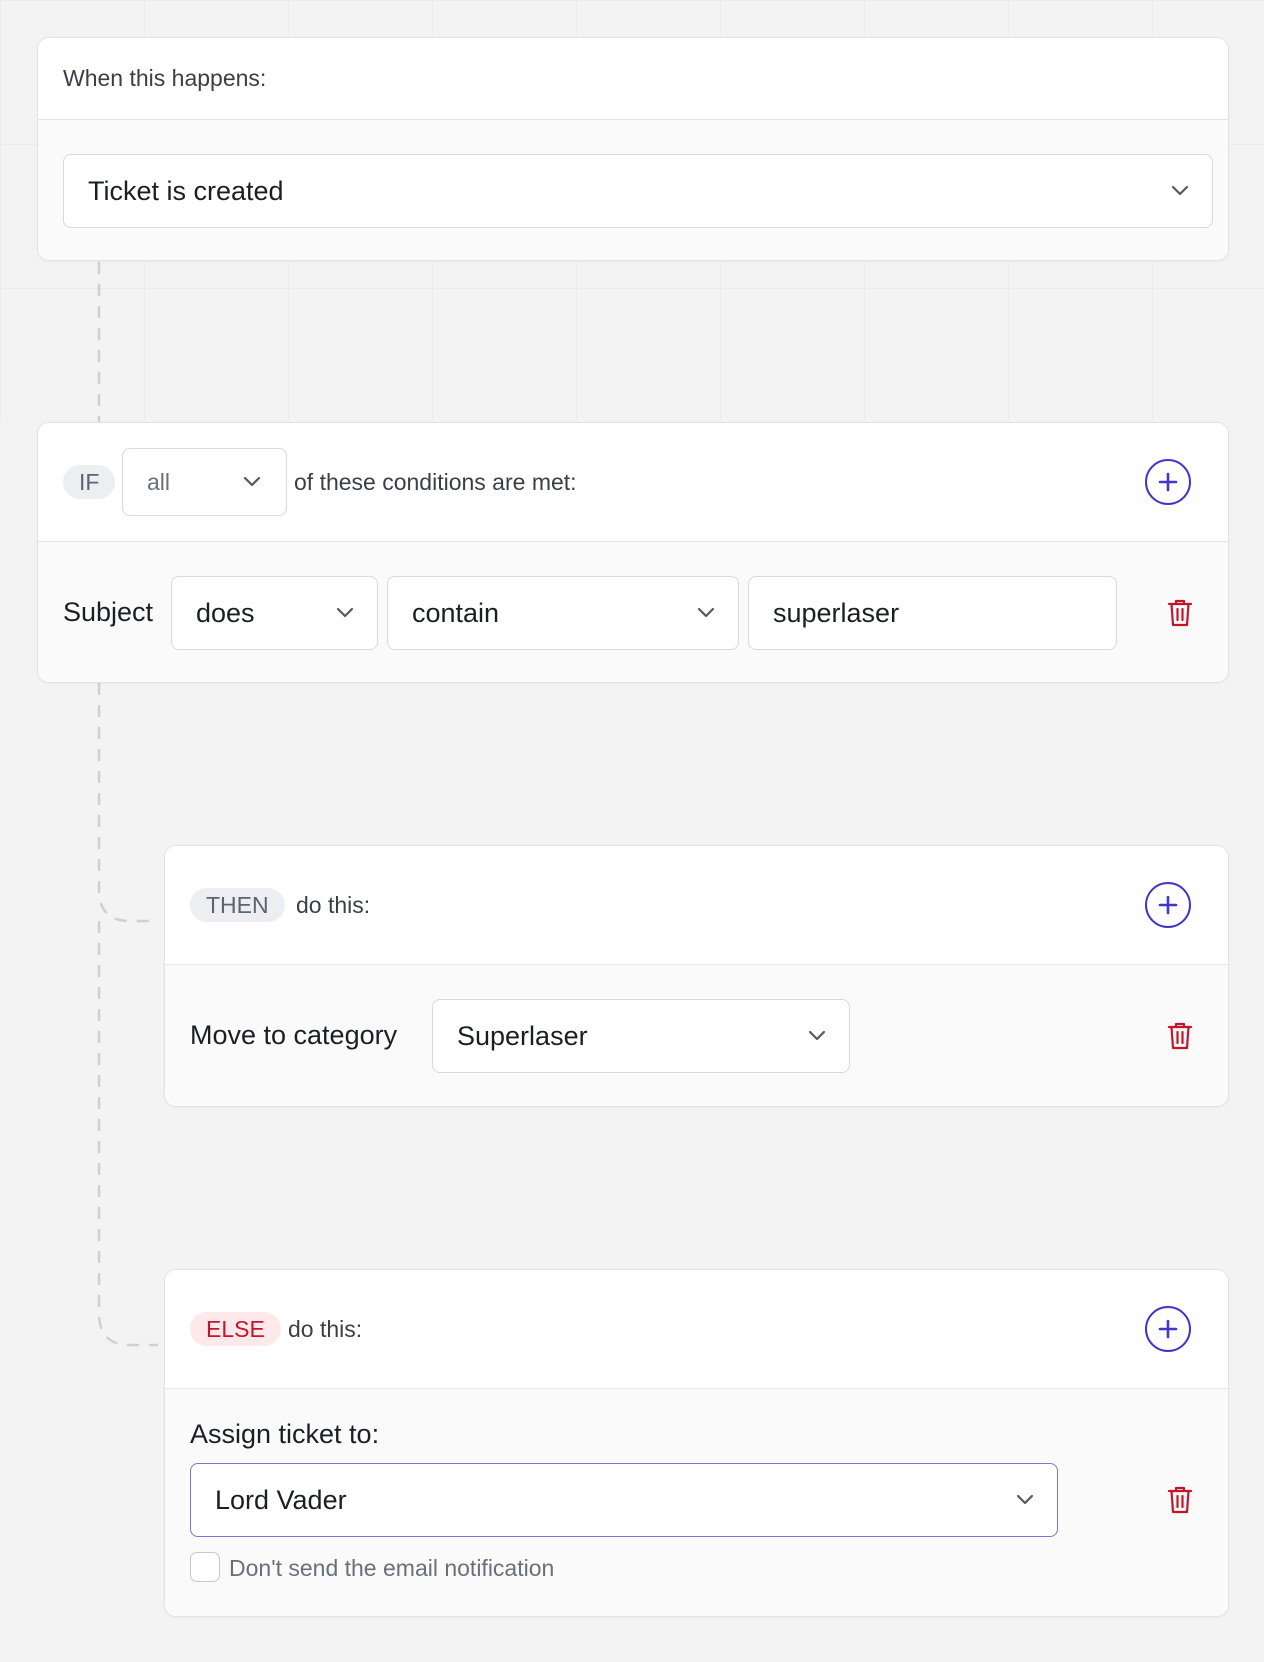 This screenshot has height=1662, width=1264. I want to click on rule-comparison-select: contain, so click(563, 613).